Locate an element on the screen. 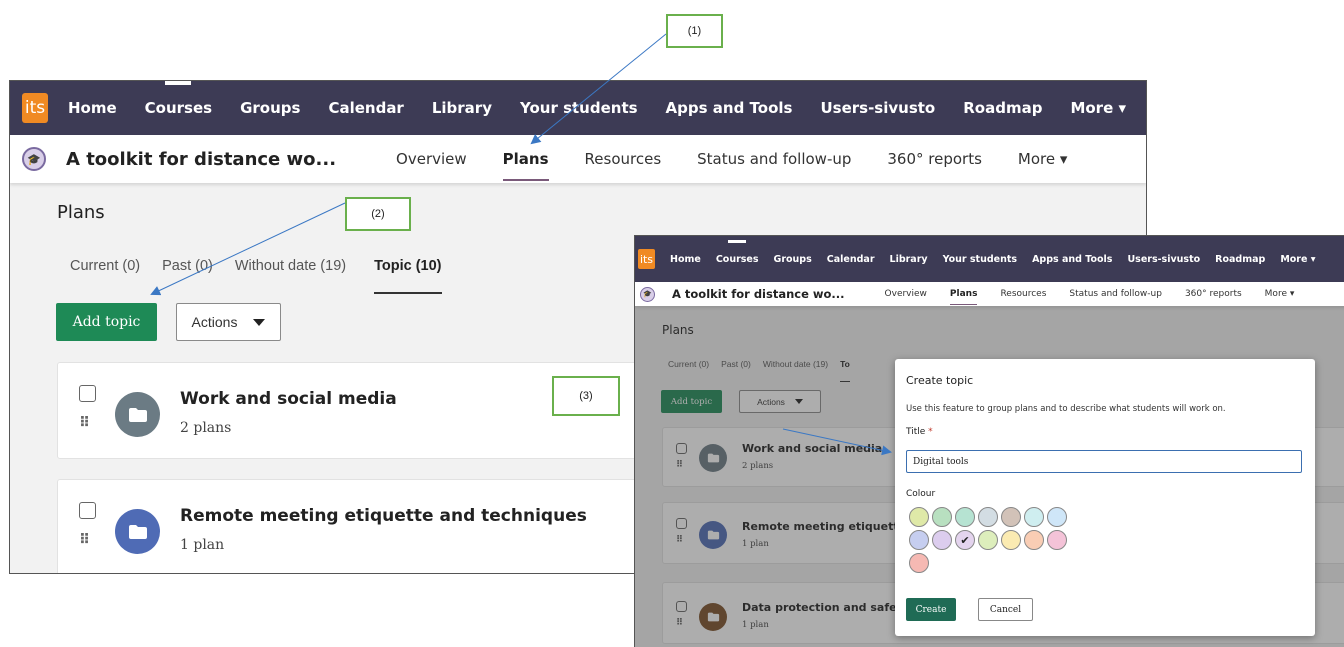 This screenshot has height=647, width=1344. colour-swatch: ✔ is located at coordinates (965, 540).